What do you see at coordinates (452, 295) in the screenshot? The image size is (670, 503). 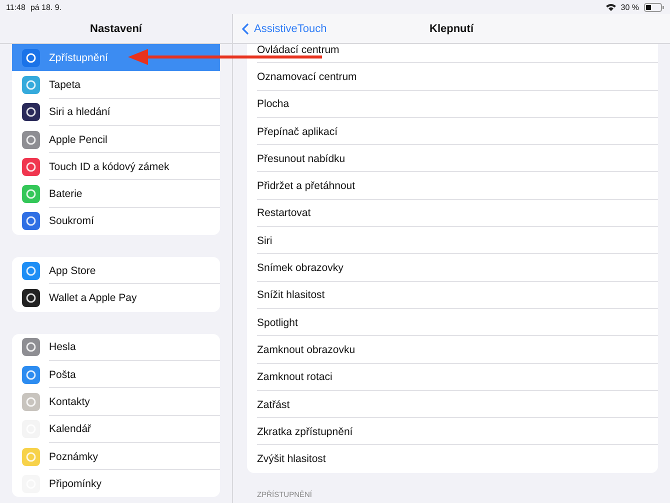 I see `option-item: Snížit hlasitost` at bounding box center [452, 295].